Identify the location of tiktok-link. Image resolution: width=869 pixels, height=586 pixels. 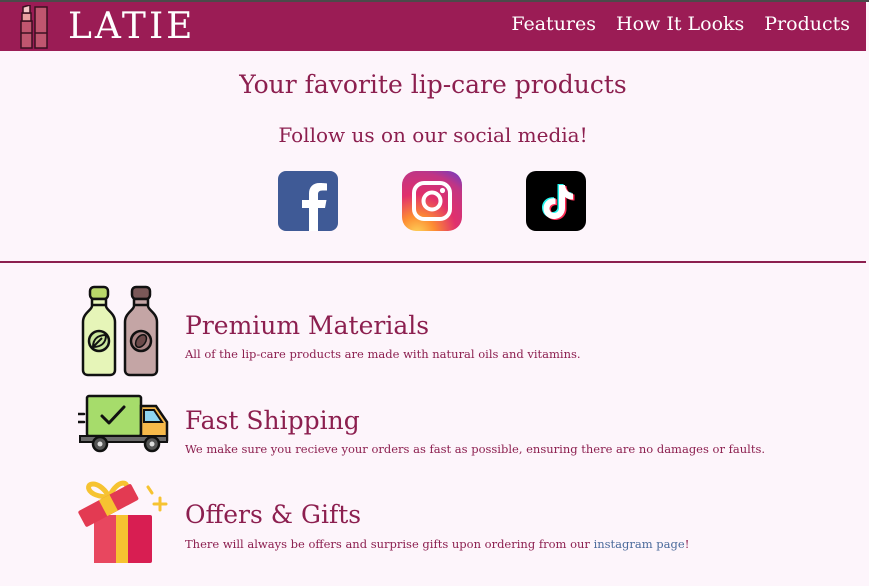
(556, 201).